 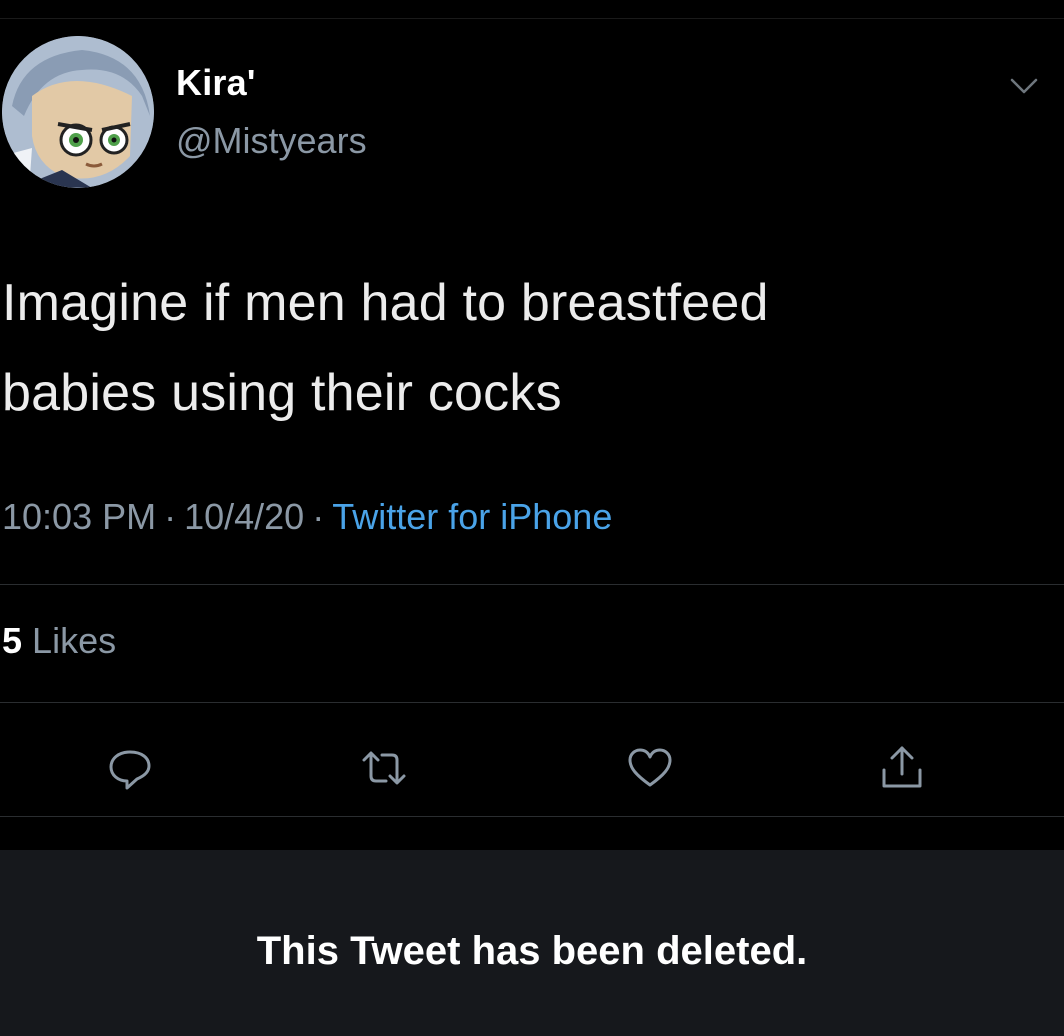 I want to click on tweet-metadata: 10:03 PM · 10/4/20 · Twitter for iPhone, so click(x=307, y=517).